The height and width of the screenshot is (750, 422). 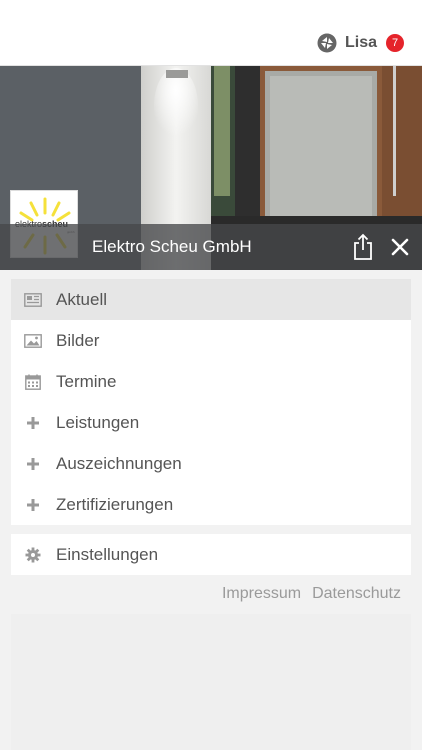 What do you see at coordinates (119, 463) in the screenshot?
I see `menu-item-label: Auszeichnungen` at bounding box center [119, 463].